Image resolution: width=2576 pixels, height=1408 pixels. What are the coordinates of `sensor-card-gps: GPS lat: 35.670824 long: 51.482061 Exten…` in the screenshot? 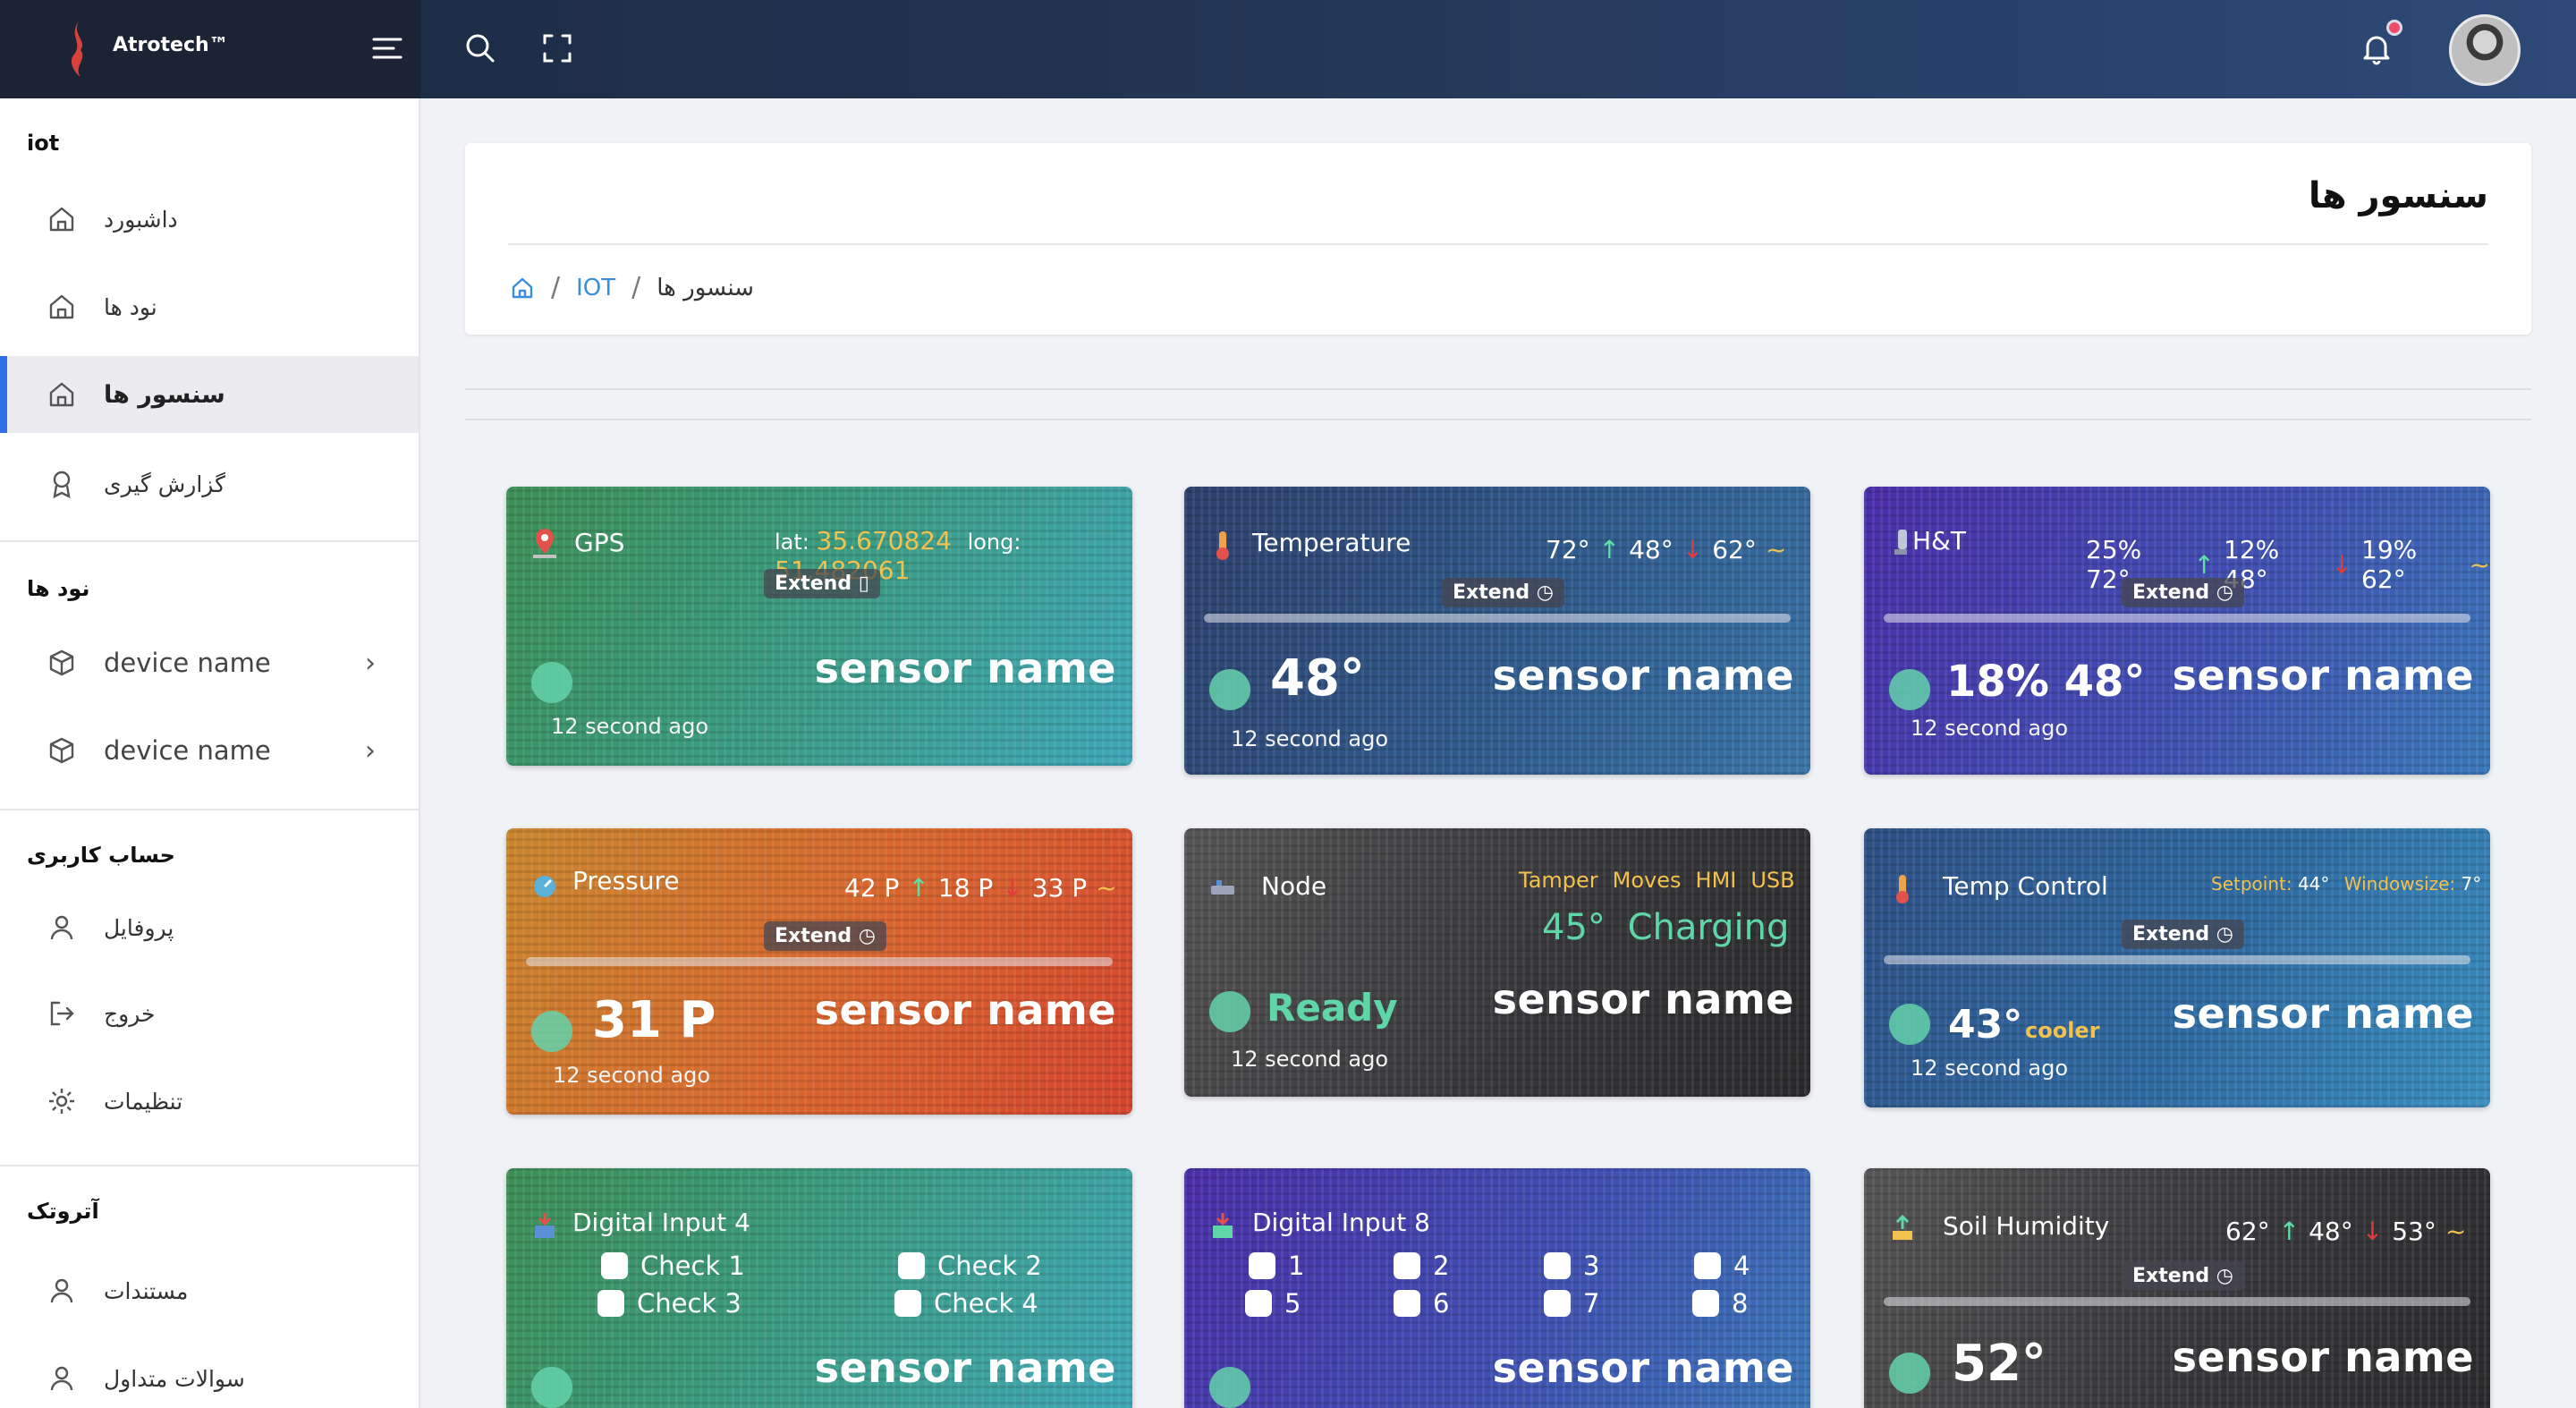 It's located at (819, 626).